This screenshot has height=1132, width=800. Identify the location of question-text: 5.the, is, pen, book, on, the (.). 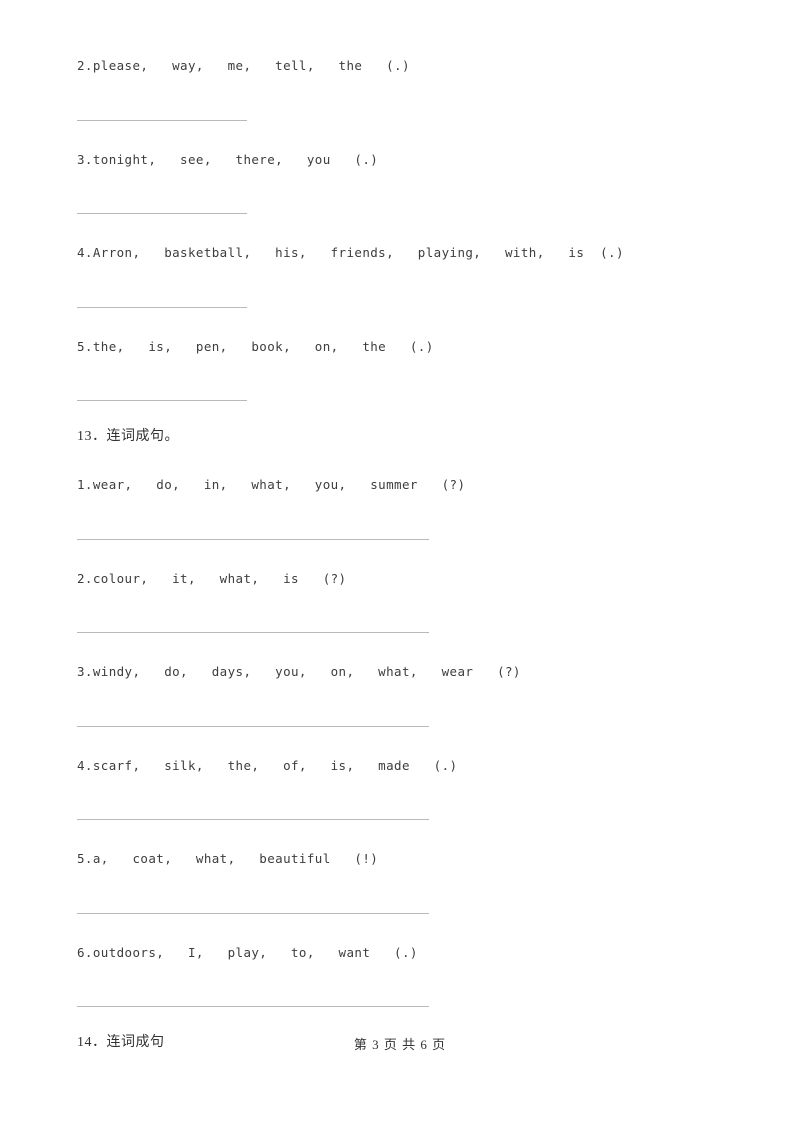
(400, 346).